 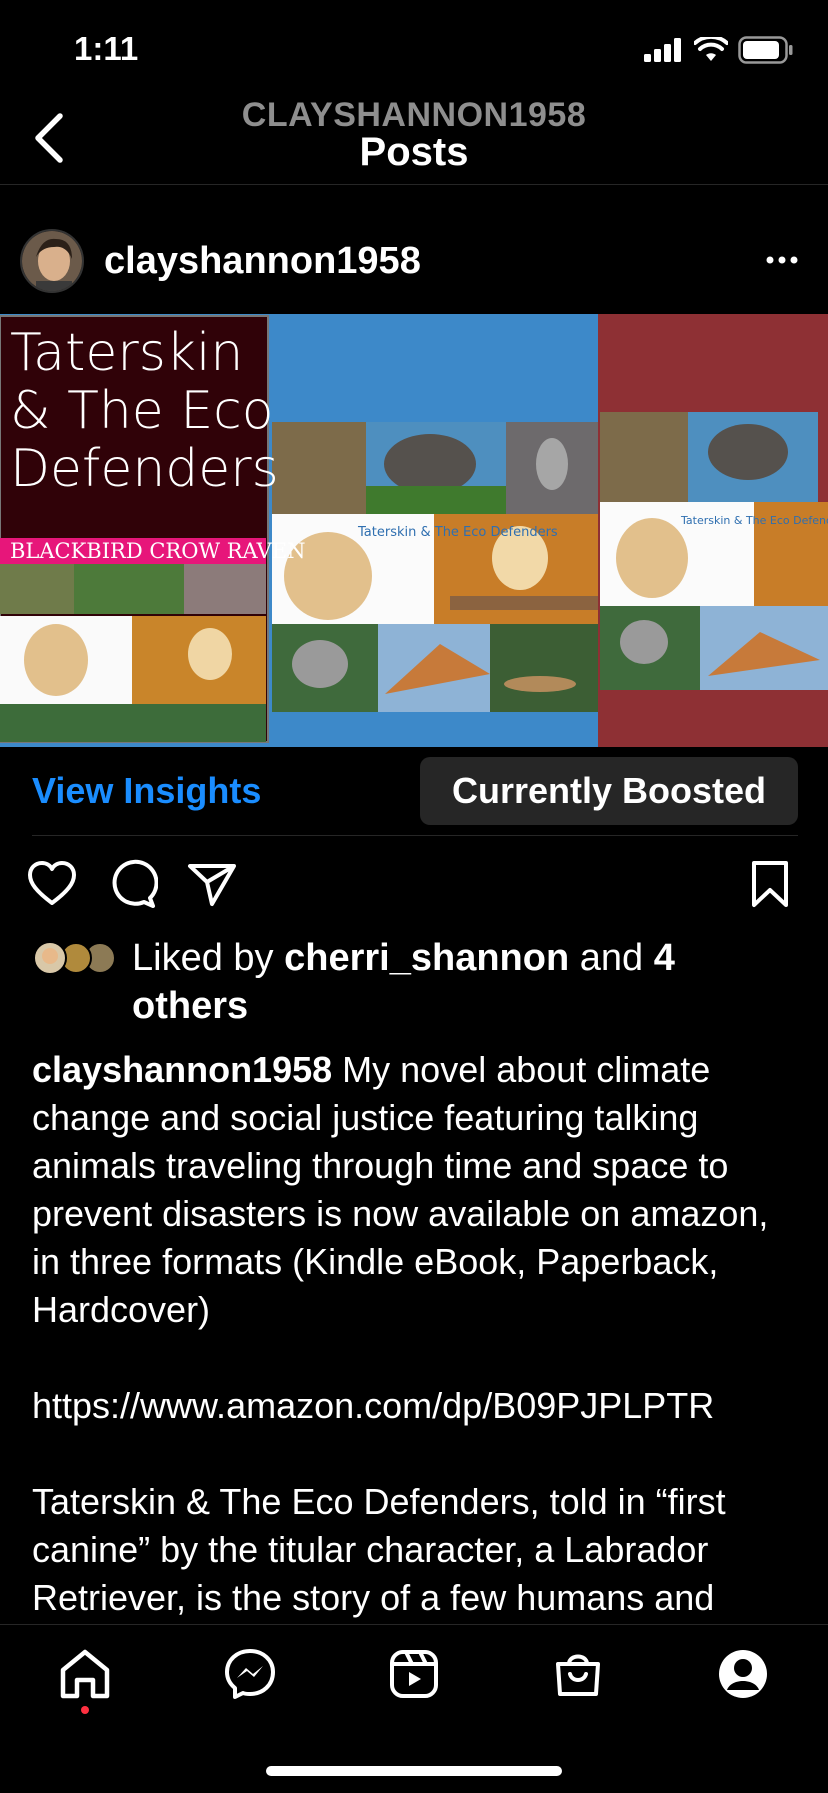 What do you see at coordinates (132, 884) in the screenshot?
I see `comment-icon` at bounding box center [132, 884].